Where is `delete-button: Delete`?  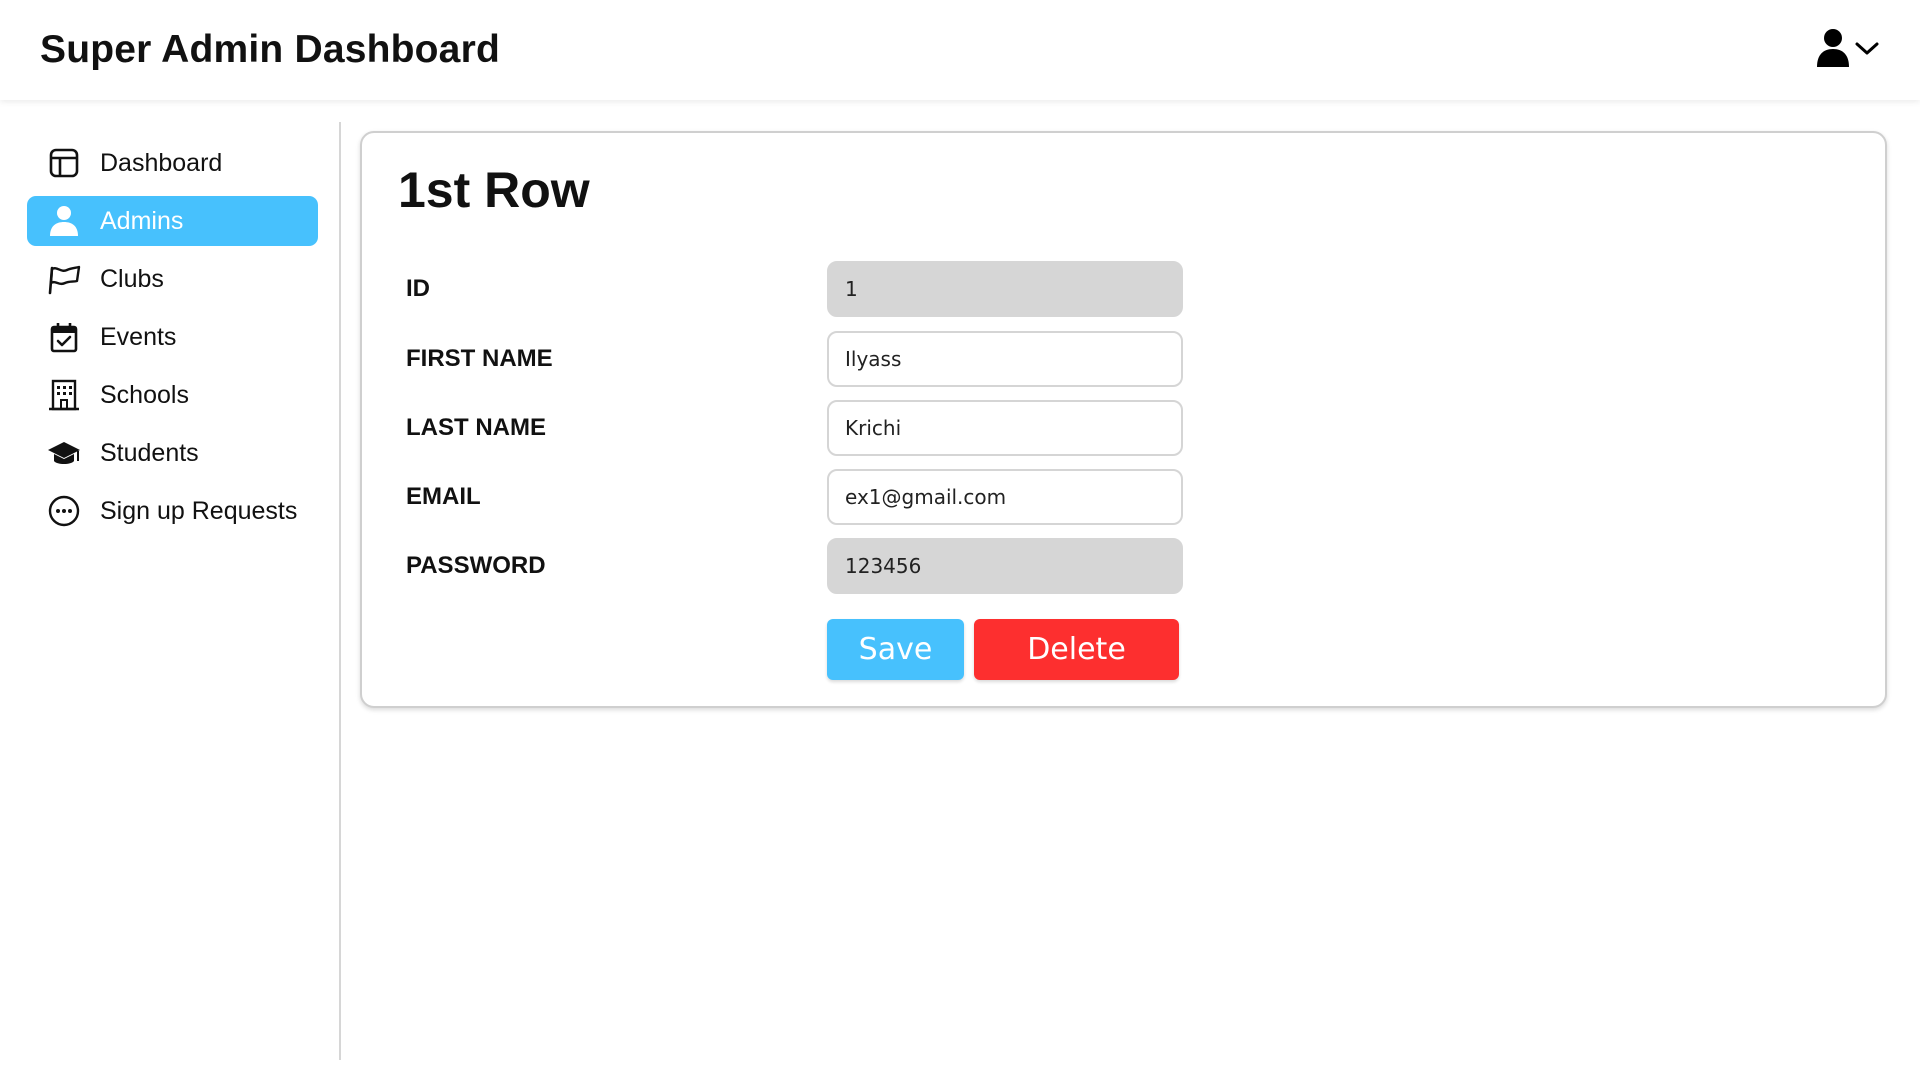 delete-button: Delete is located at coordinates (1076, 649).